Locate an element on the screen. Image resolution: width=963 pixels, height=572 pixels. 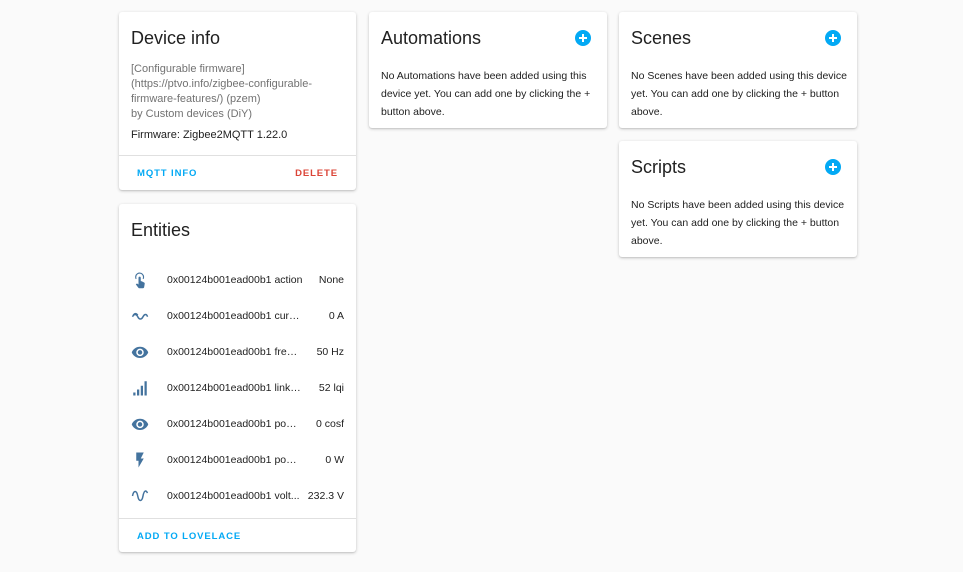
entity-row: 0x00124b001ead00b1 power l1 0 W is located at coordinates (237, 460).